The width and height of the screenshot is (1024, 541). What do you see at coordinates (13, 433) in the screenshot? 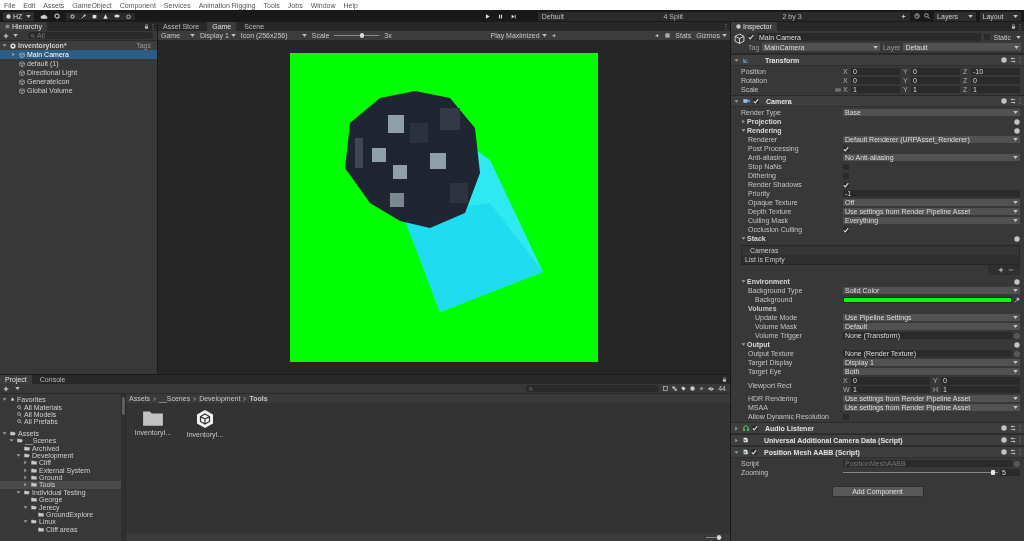
I see `folder-icon` at bounding box center [13, 433].